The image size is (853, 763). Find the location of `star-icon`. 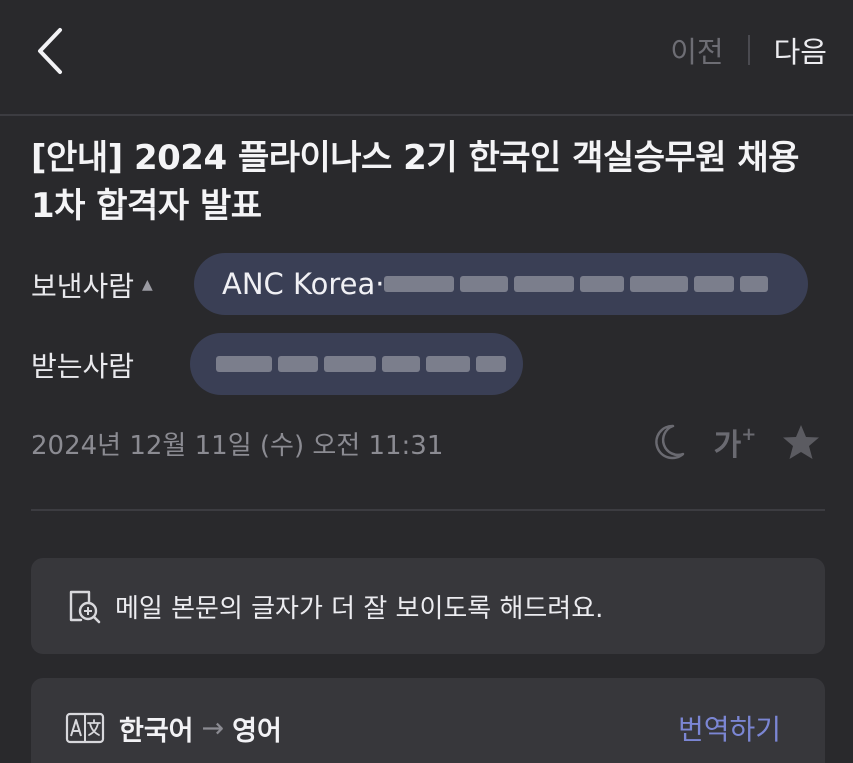

star-icon is located at coordinates (801, 442).